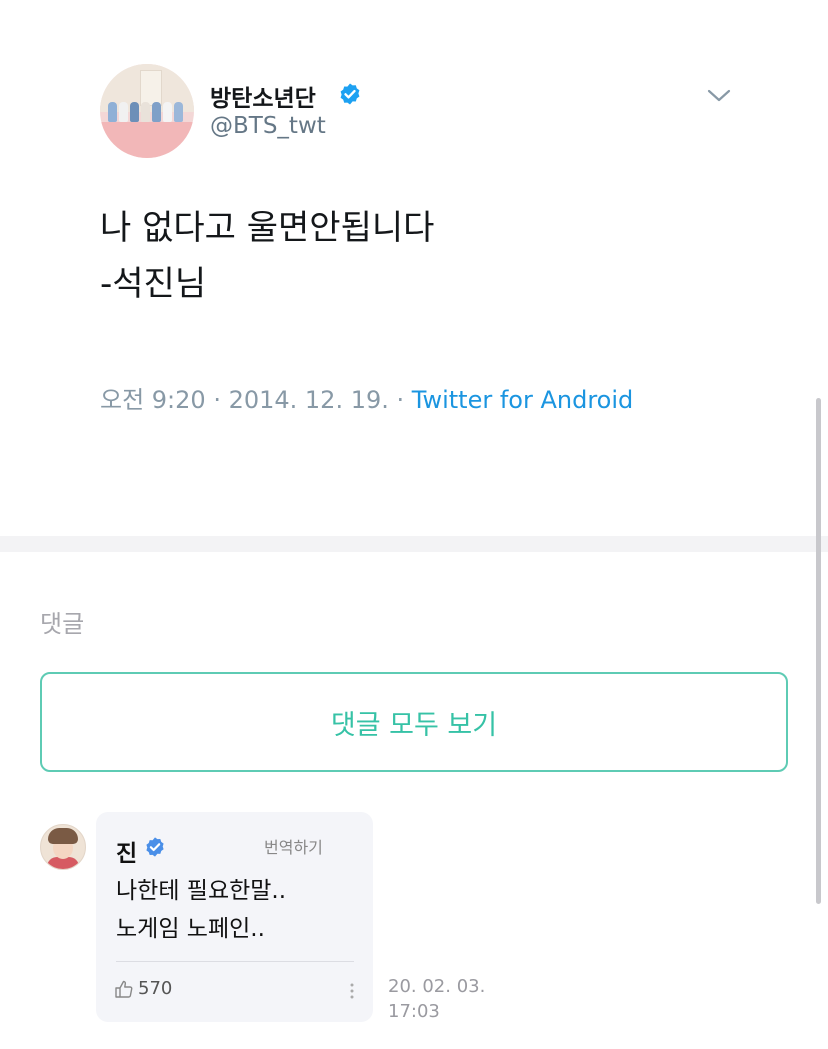  I want to click on tweet-source-link: Twitter for Android, so click(522, 400).